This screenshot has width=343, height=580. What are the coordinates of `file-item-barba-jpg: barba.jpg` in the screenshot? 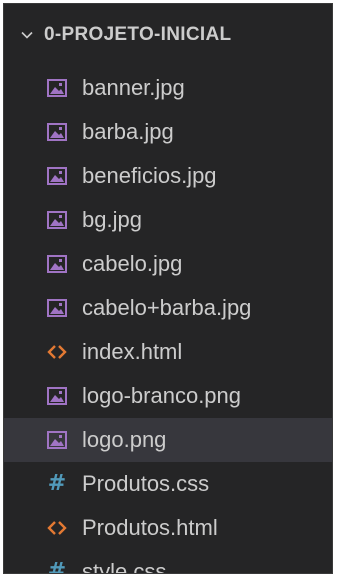 It's located at (168, 132).